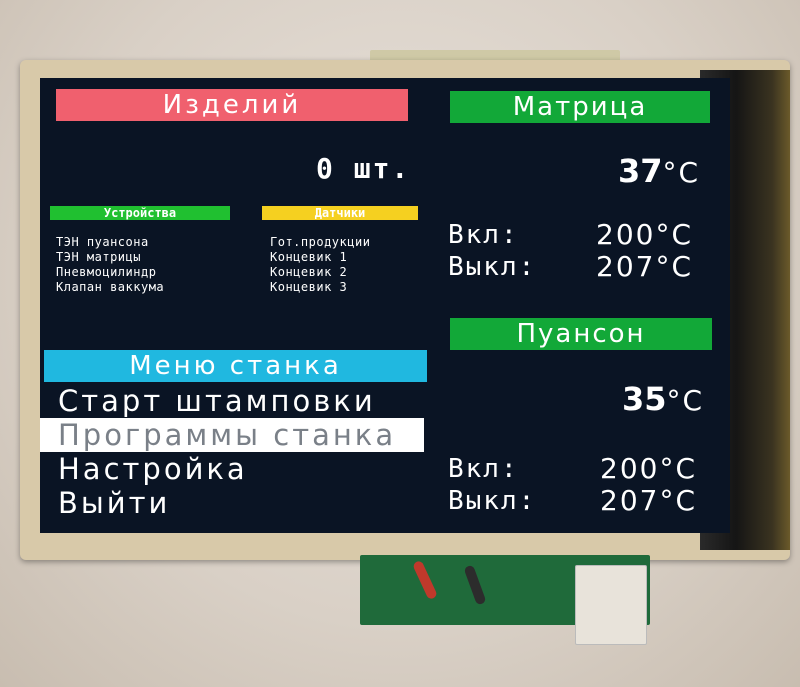  I want to click on matrix-temp-value: 37, so click(640, 171).